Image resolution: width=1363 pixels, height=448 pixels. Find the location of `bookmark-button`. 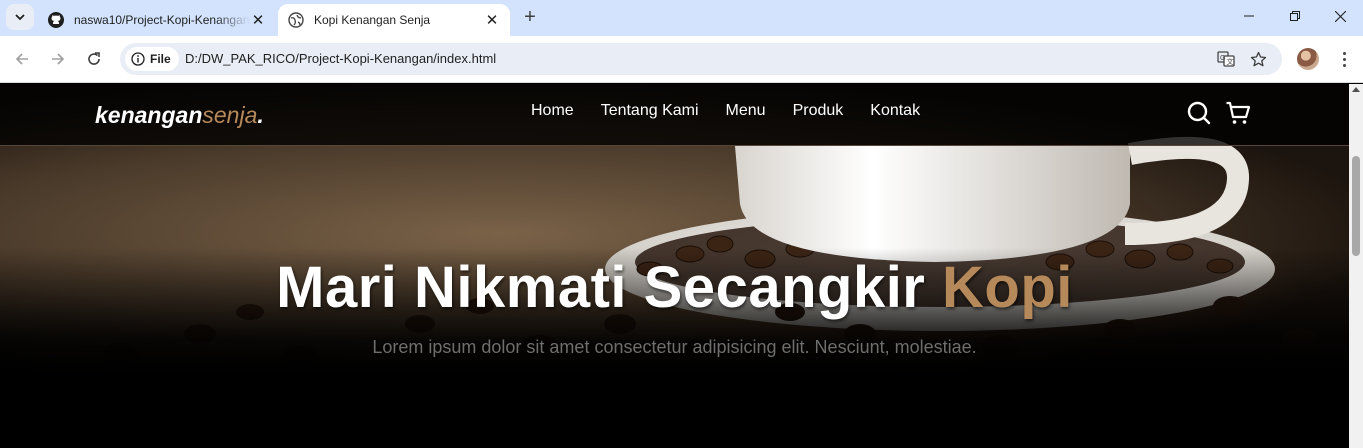

bookmark-button is located at coordinates (1258, 59).